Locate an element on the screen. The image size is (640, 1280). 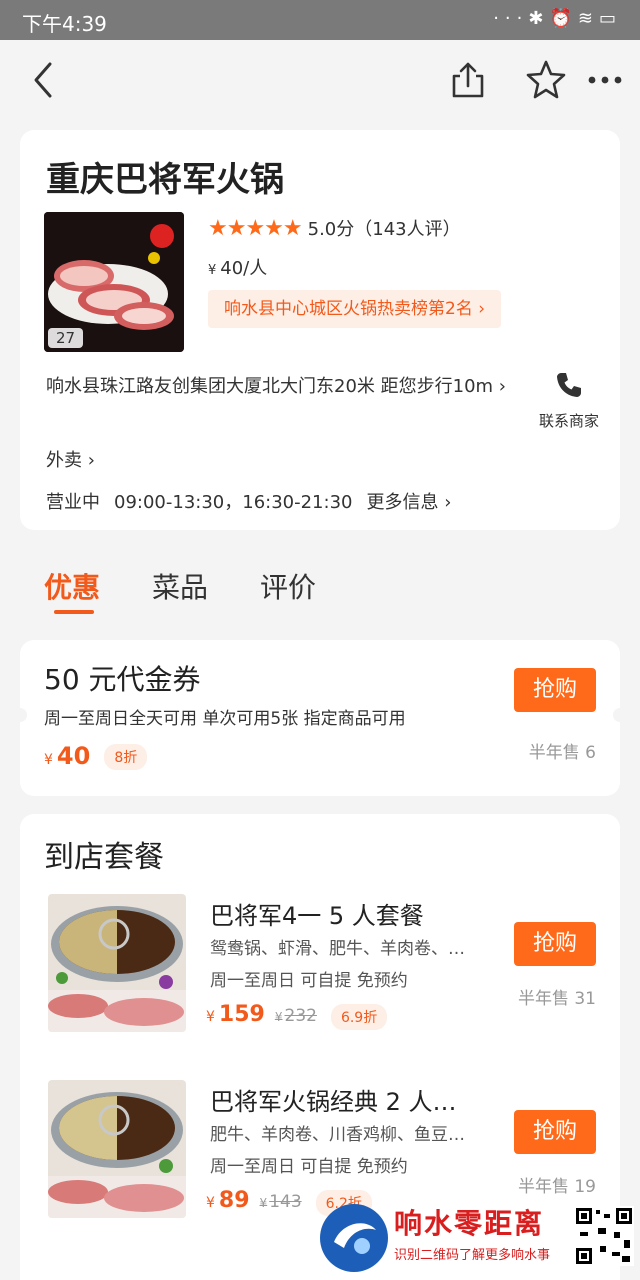
signal-dots-icon: ··· is located at coordinates (511, 18).